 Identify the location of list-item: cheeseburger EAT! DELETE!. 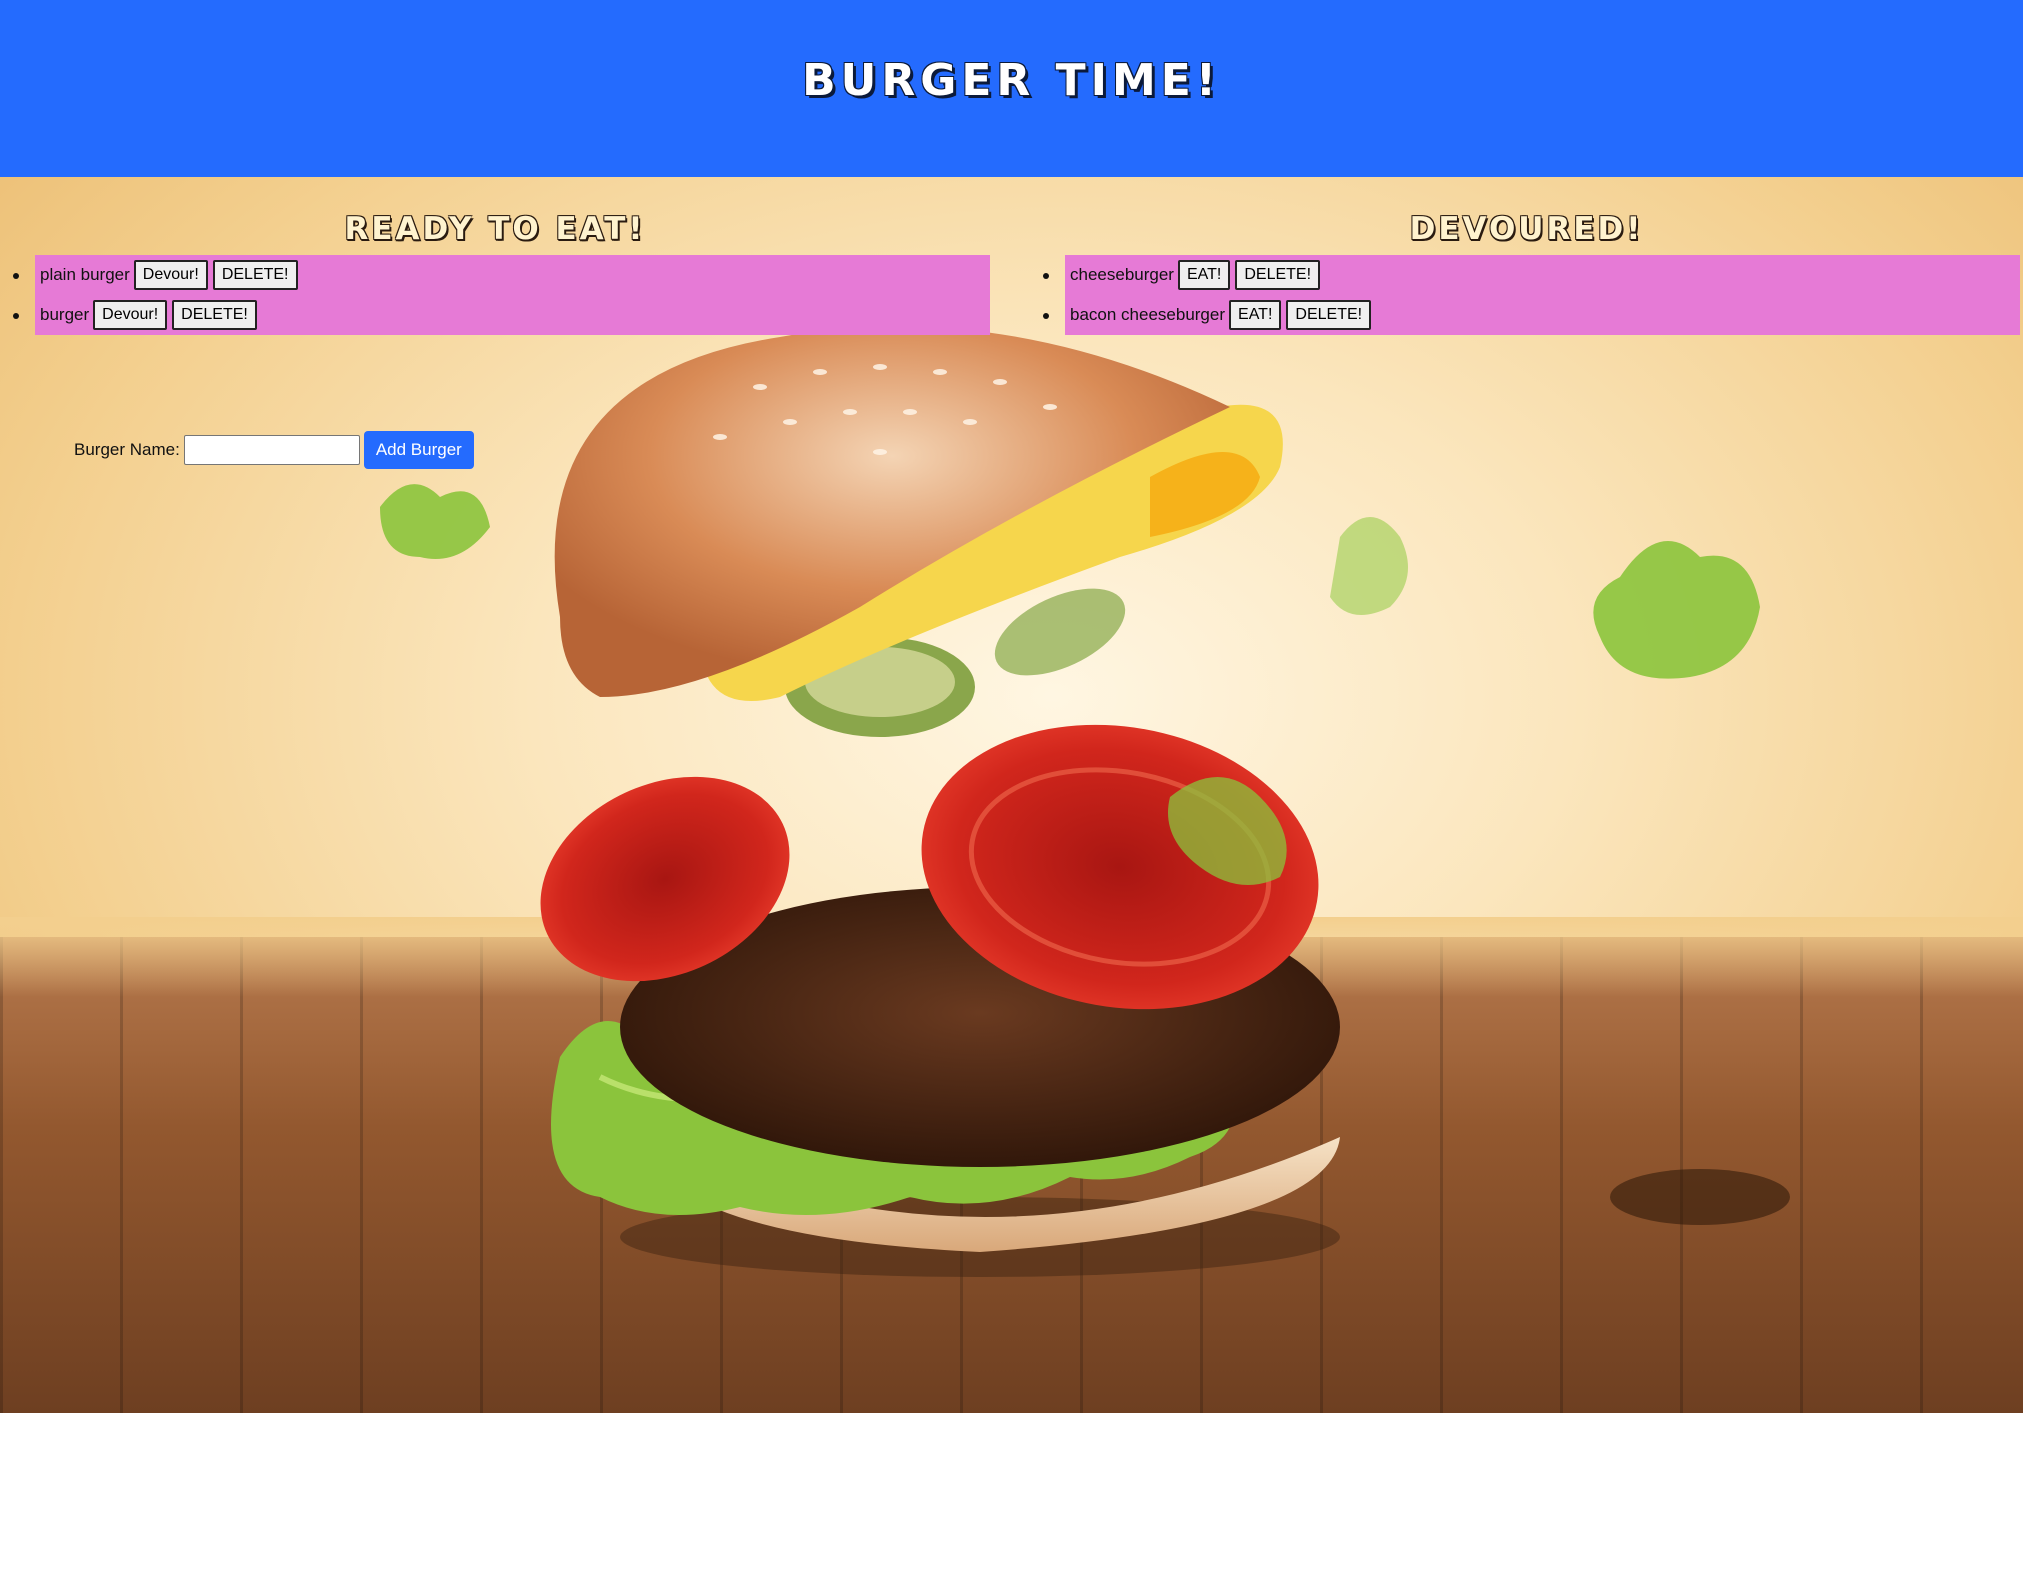
(1531, 275).